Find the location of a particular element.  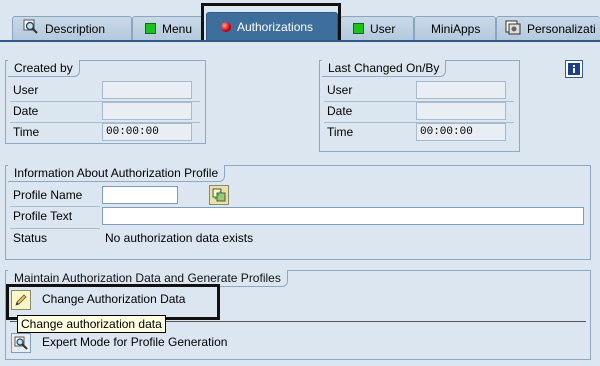

created-user-field is located at coordinates (147, 90).